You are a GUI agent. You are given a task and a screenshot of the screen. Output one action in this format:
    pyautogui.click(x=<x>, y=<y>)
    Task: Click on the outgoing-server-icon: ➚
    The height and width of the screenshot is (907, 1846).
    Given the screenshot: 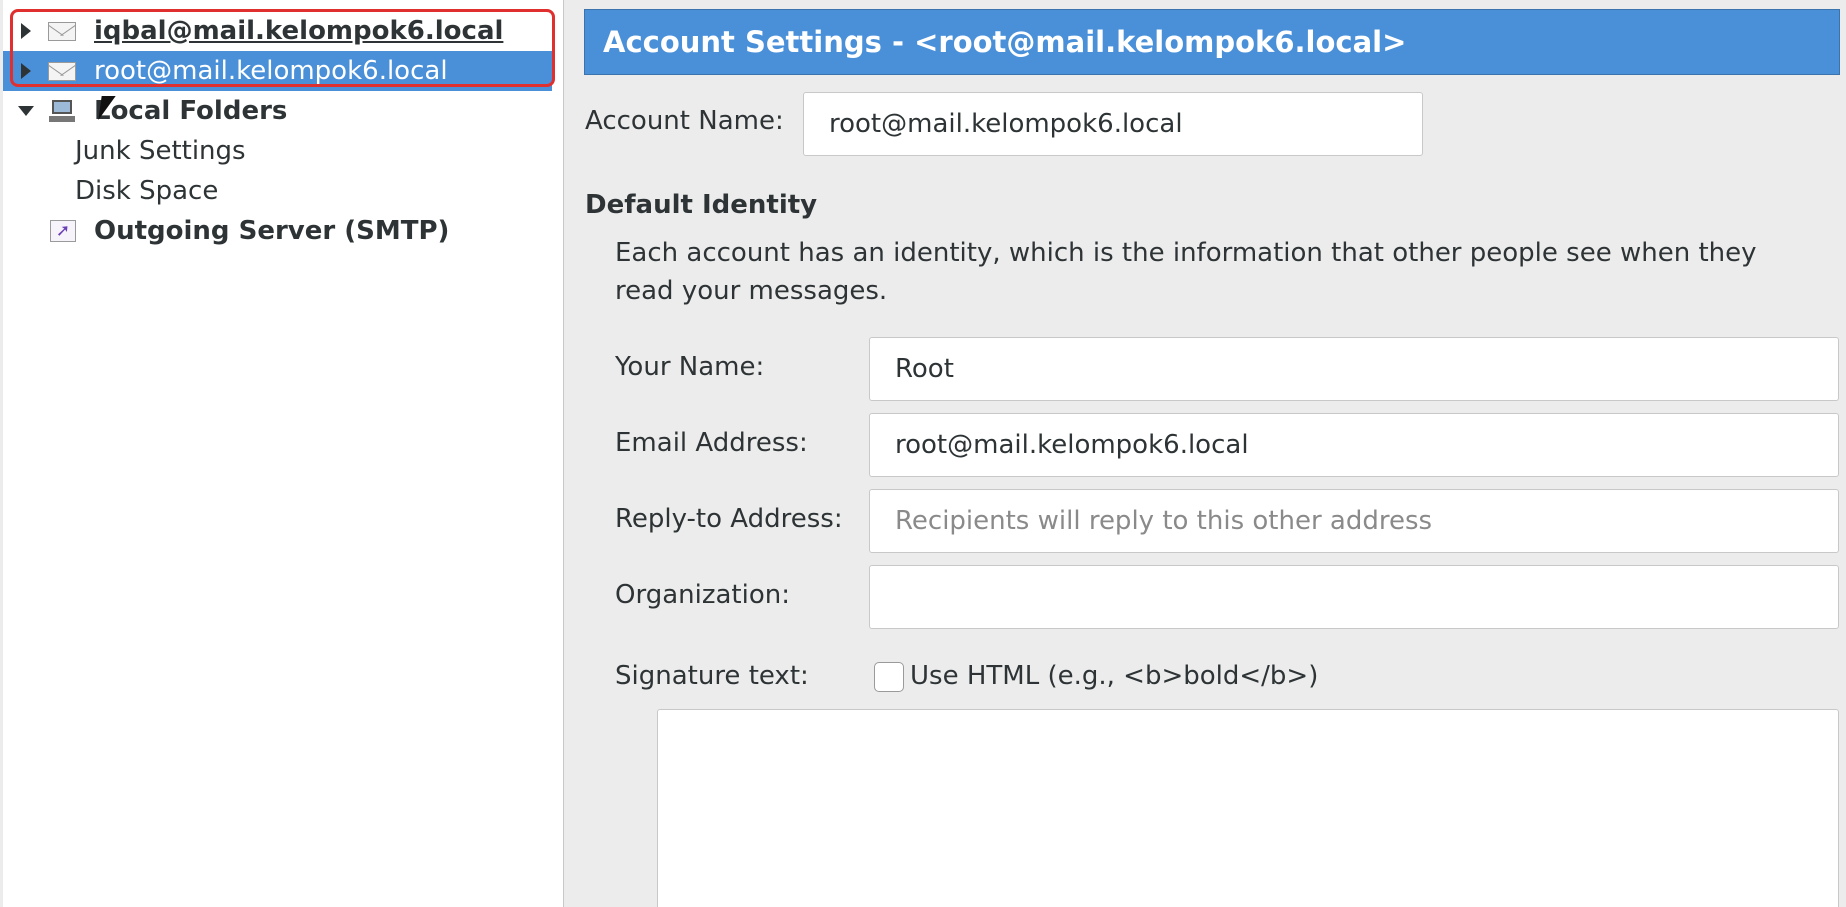 What is the action you would take?
    pyautogui.click(x=63, y=231)
    